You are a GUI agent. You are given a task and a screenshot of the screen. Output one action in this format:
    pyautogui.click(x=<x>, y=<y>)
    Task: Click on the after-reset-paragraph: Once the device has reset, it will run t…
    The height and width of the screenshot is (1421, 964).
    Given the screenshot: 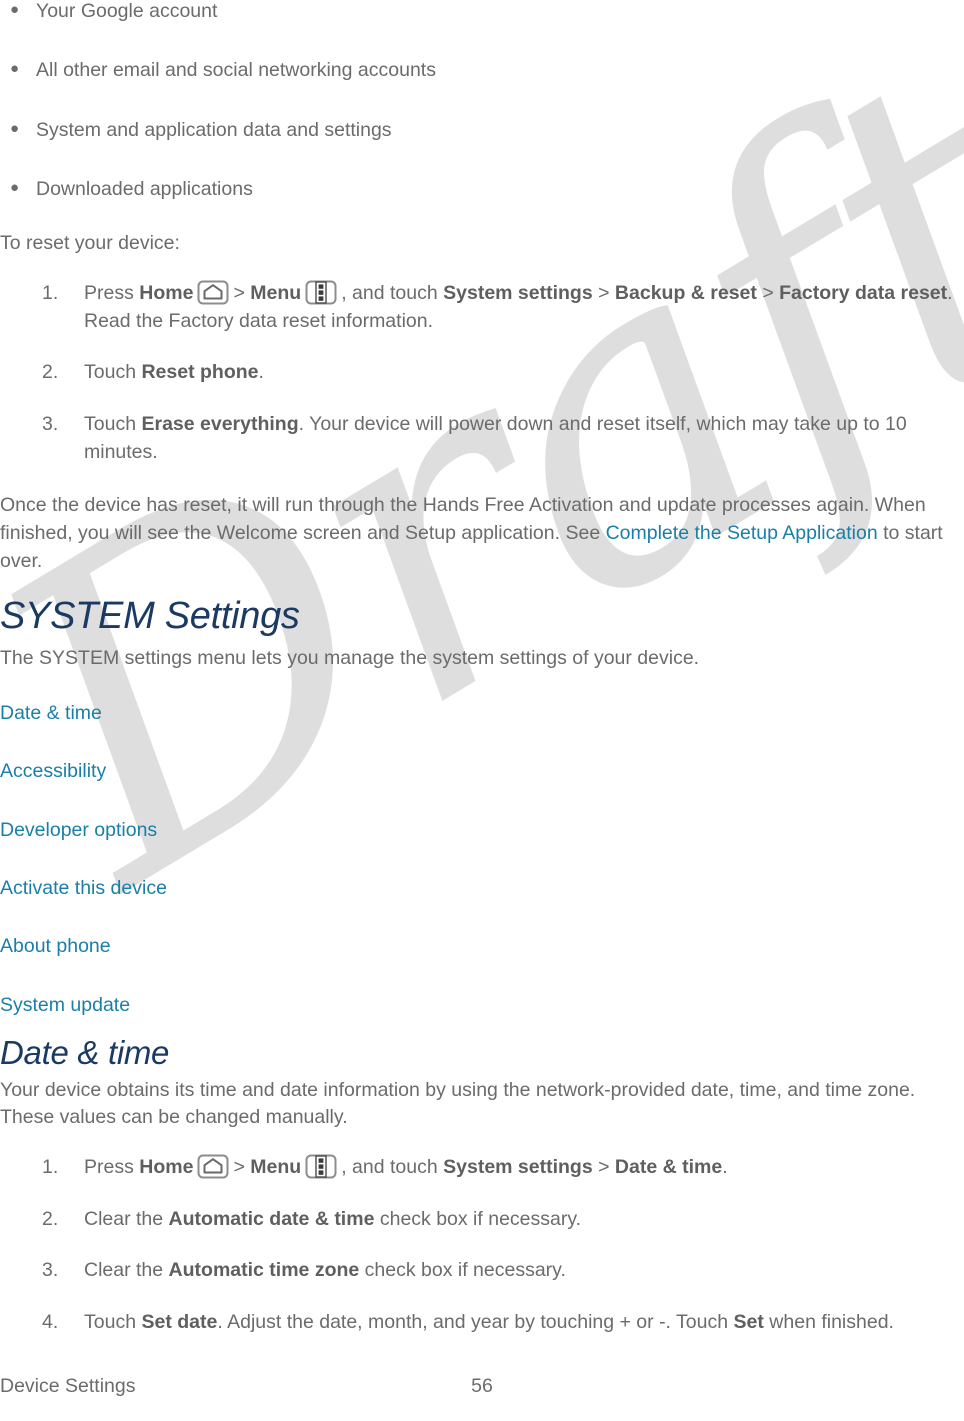 What is the action you would take?
    pyautogui.click(x=482, y=533)
    